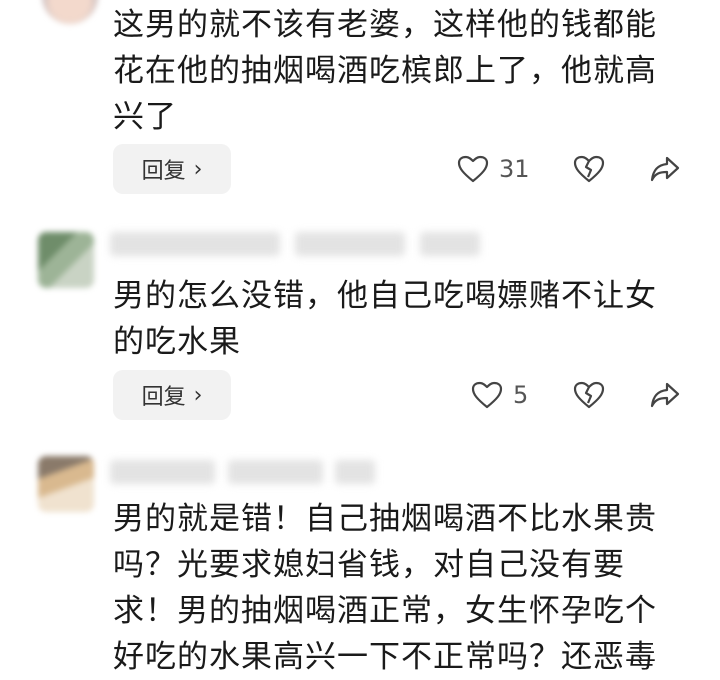 The width and height of the screenshot is (720, 680). What do you see at coordinates (403, 319) in the screenshot?
I see `comment-text: 男的怎么没错，他自己吃喝嫖赌不让女 的吃水果` at bounding box center [403, 319].